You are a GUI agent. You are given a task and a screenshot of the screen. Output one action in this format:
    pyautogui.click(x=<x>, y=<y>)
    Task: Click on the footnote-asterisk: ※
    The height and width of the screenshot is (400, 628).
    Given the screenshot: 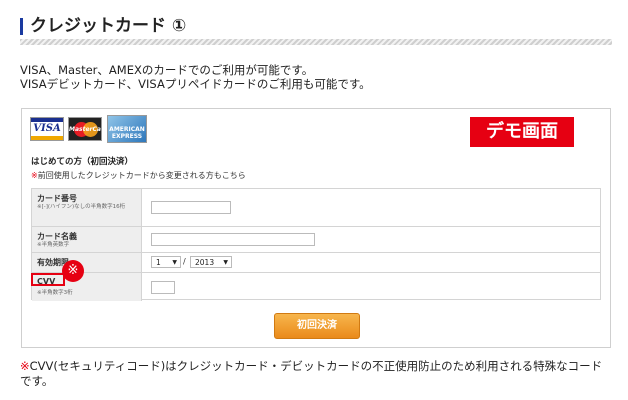 What is the action you would take?
    pyautogui.click(x=25, y=366)
    